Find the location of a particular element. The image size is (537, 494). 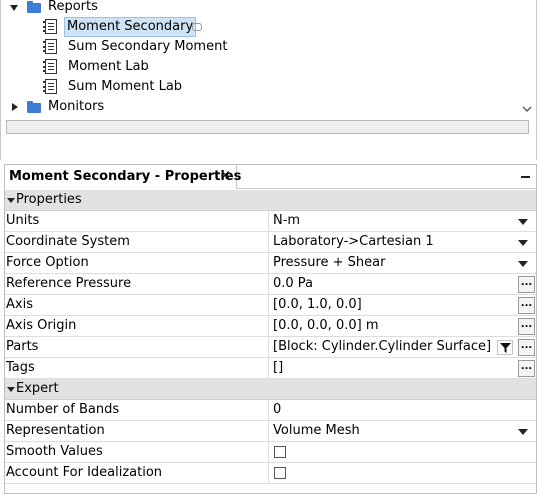

property-name: Force Option is located at coordinates (47, 262).